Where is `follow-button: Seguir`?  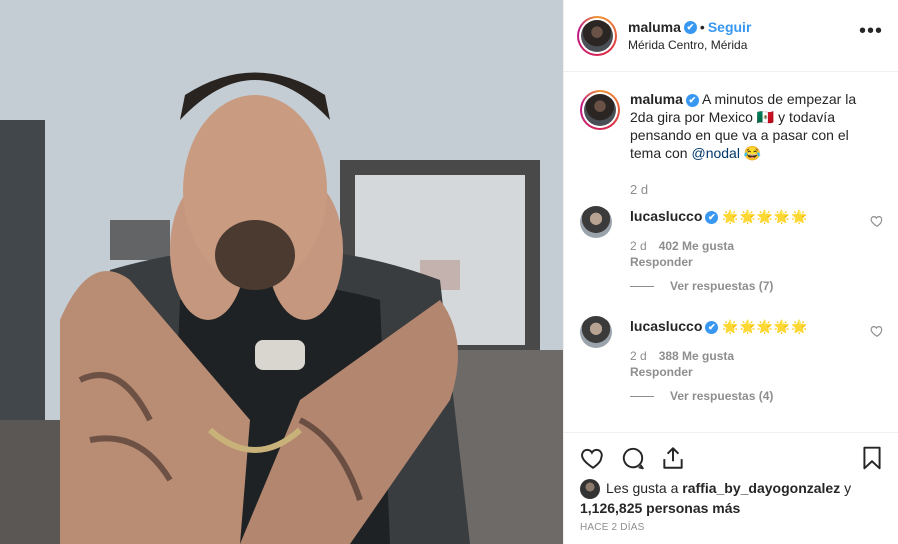
follow-button: Seguir is located at coordinates (730, 27).